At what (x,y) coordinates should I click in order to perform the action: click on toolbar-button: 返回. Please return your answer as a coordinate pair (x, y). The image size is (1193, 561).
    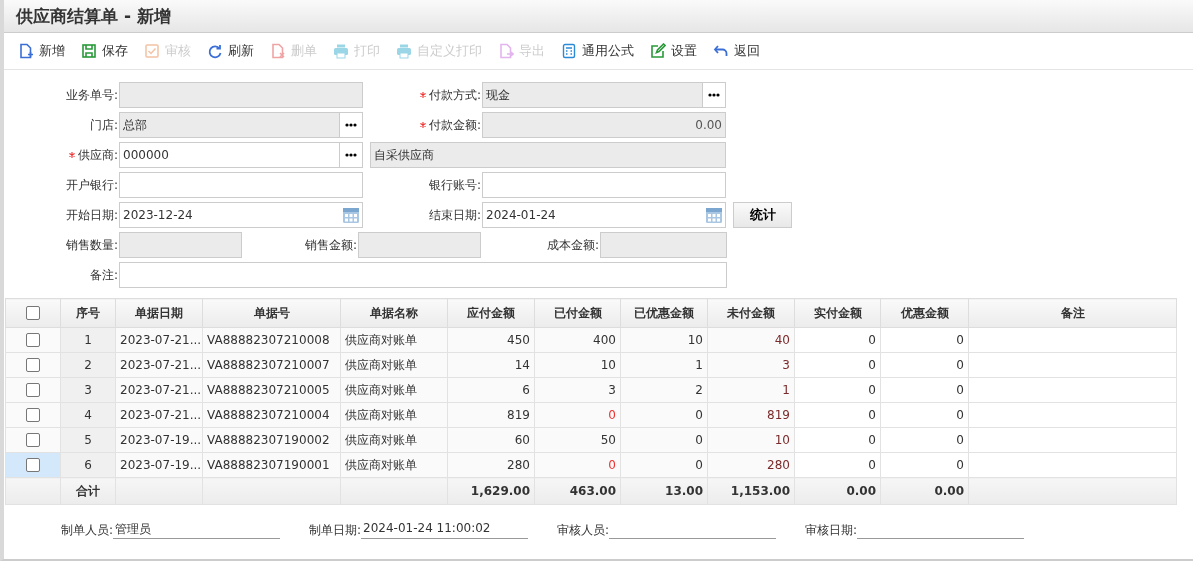
    Looking at the image, I should click on (736, 51).